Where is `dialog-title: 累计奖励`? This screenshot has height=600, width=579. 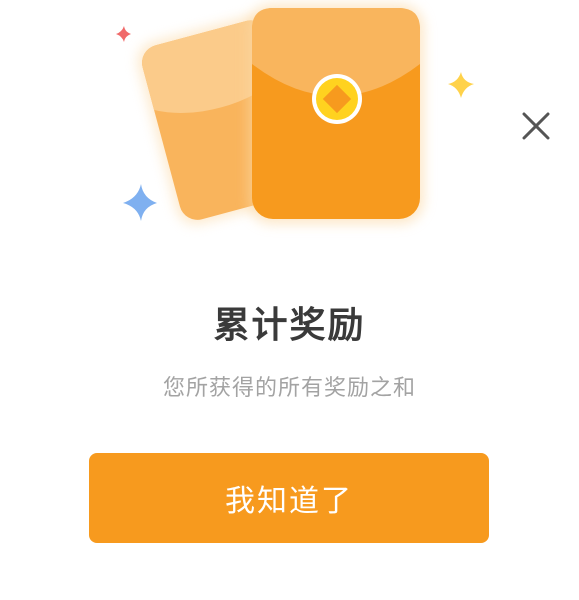
dialog-title: 累计奖励 is located at coordinates (289, 325).